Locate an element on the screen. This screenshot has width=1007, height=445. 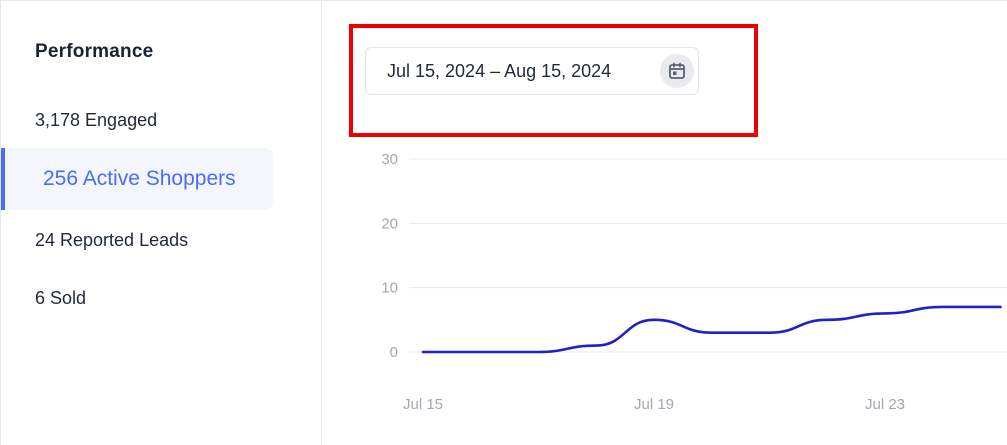
y-tick-label: 10 is located at coordinates (389, 288).